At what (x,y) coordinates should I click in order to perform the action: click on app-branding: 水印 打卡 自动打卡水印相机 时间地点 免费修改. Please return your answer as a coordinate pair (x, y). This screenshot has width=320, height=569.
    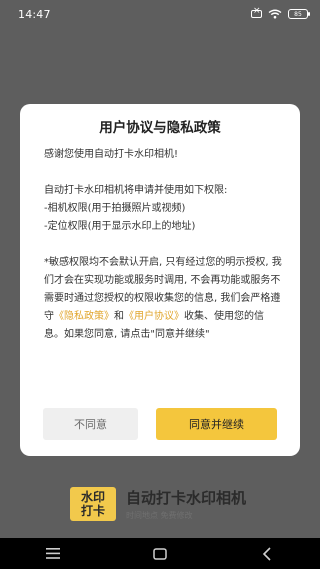
    Looking at the image, I should click on (158, 504).